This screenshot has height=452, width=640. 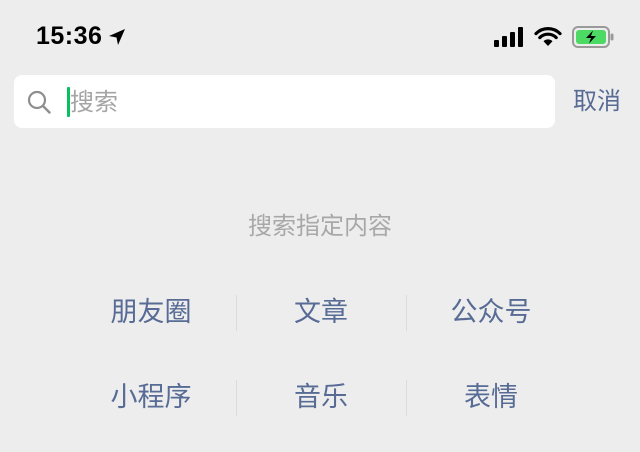 What do you see at coordinates (68, 102) in the screenshot?
I see `text-caret` at bounding box center [68, 102].